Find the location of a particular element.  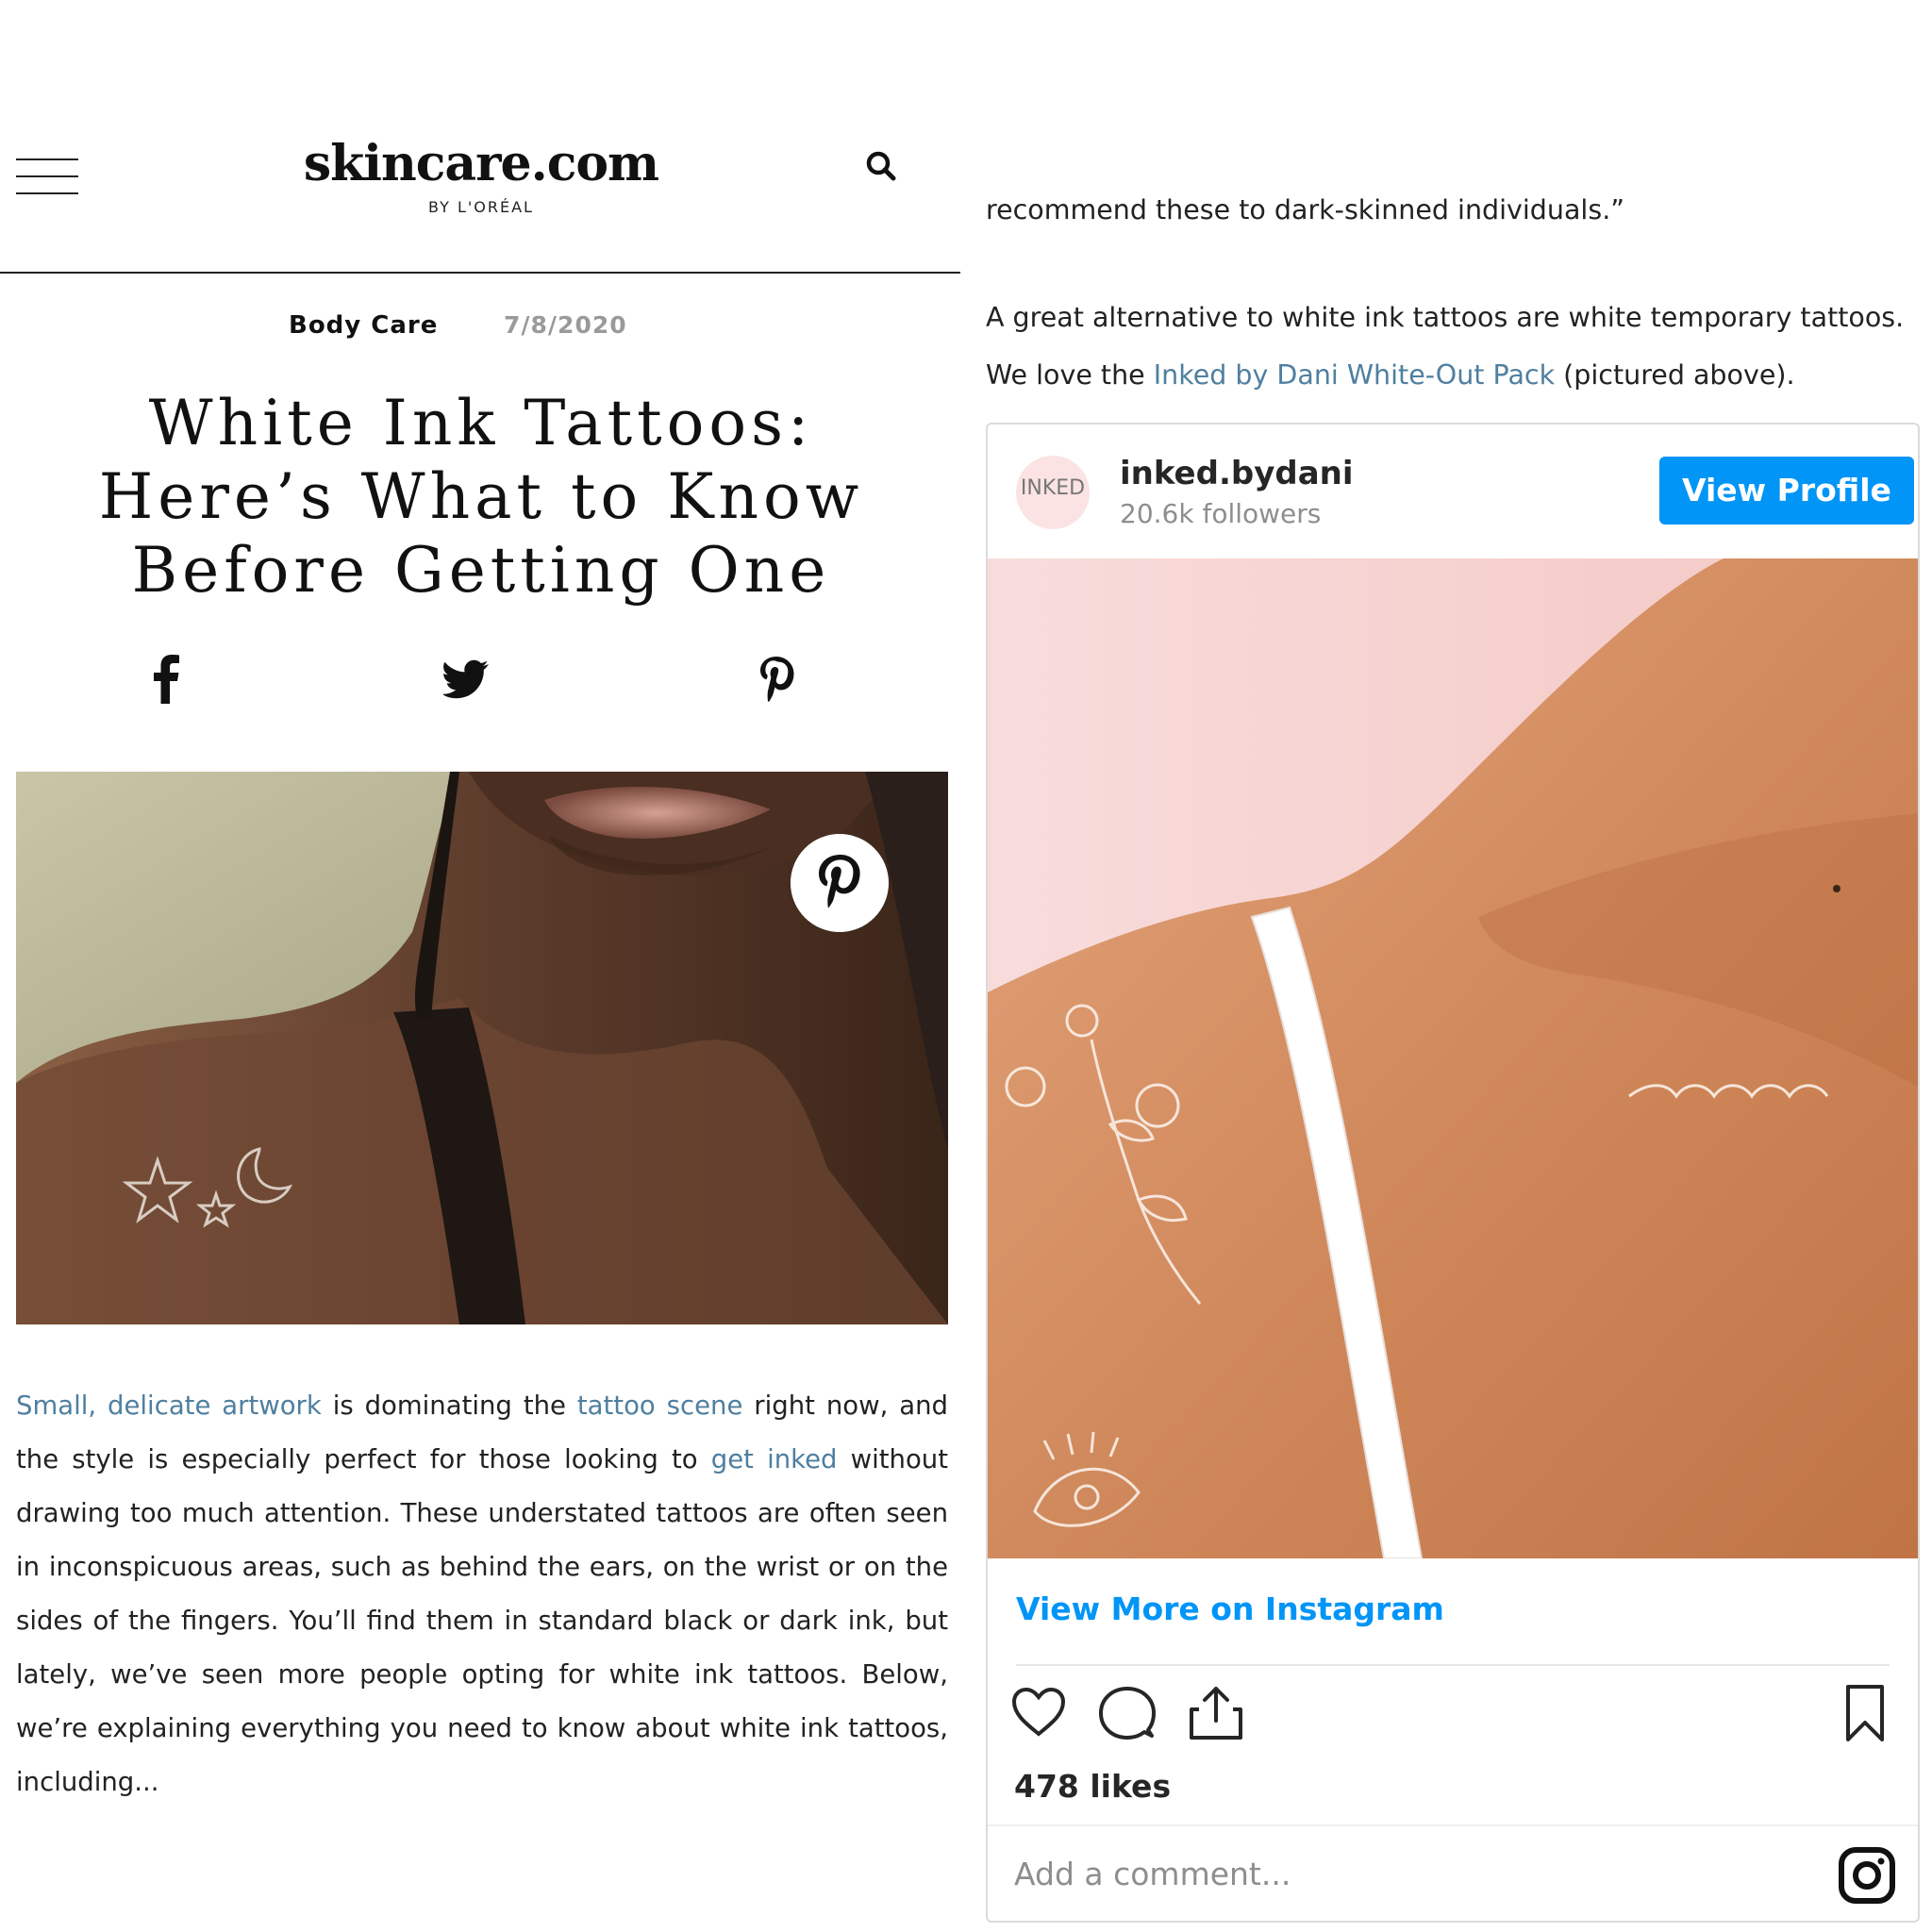

link-tattoo-scene: tattoo scene is located at coordinates (660, 1406).